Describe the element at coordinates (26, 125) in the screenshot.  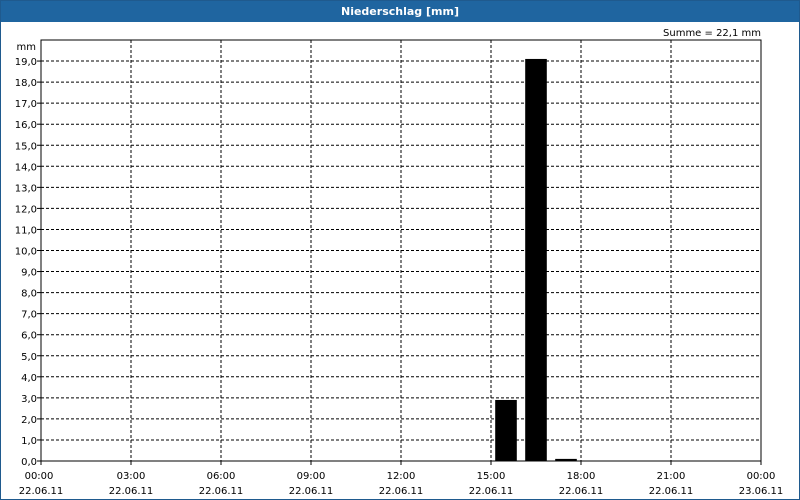
I see `y-tick-label: 16,0` at that location.